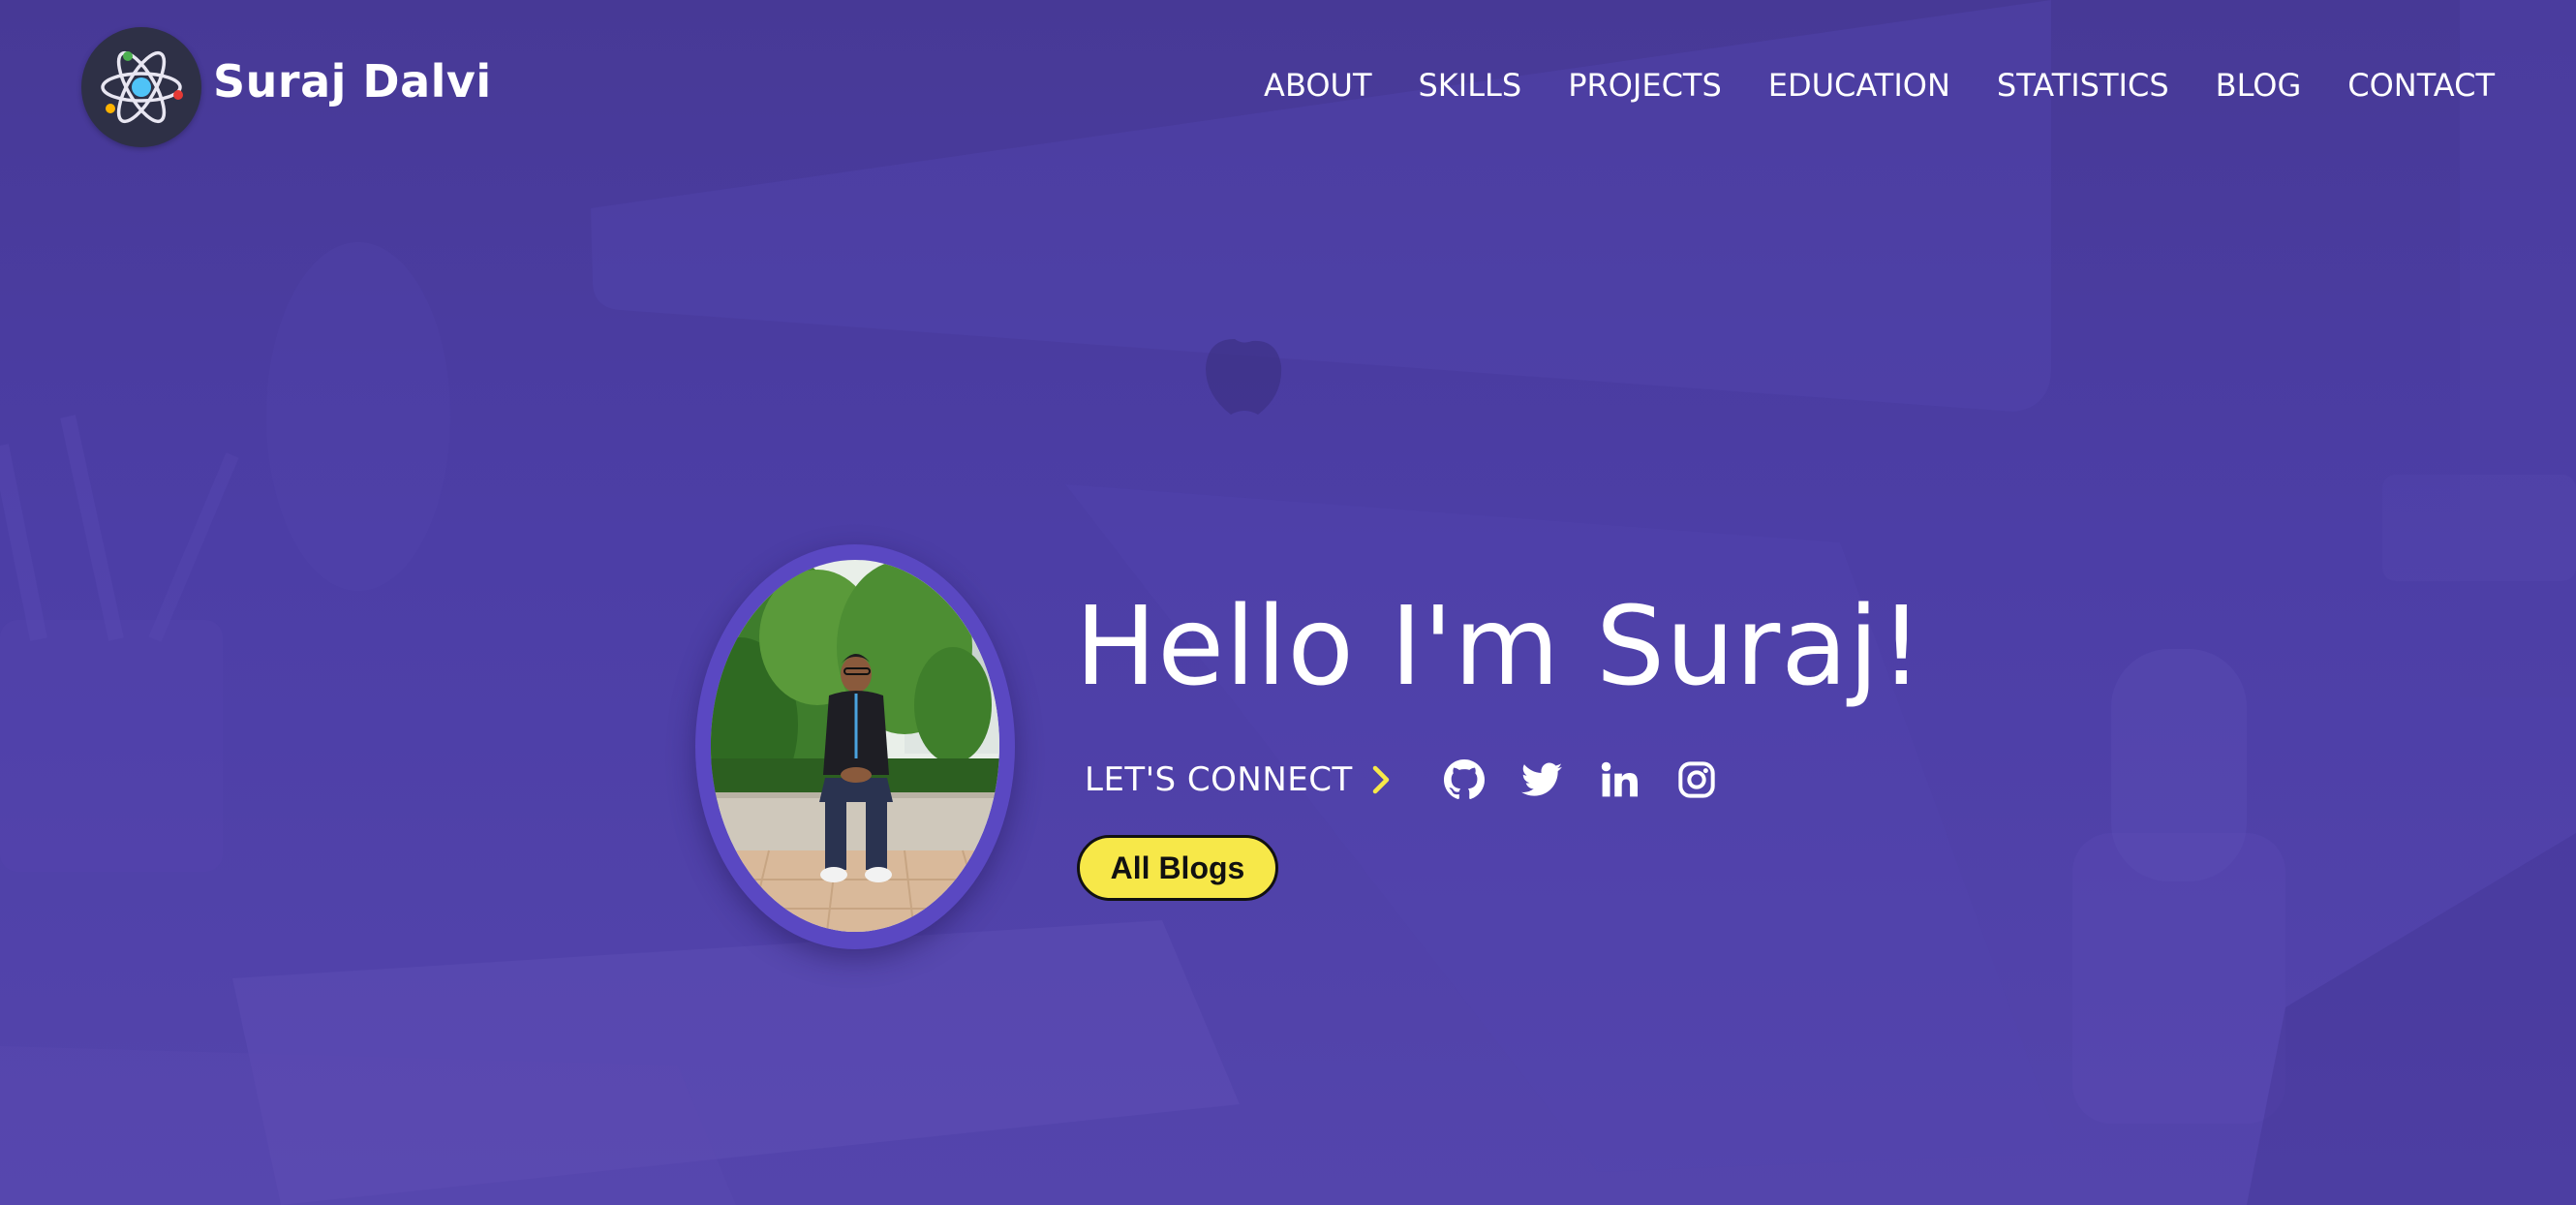  Describe the element at coordinates (1696, 780) in the screenshot. I see `instagram-icon` at that location.